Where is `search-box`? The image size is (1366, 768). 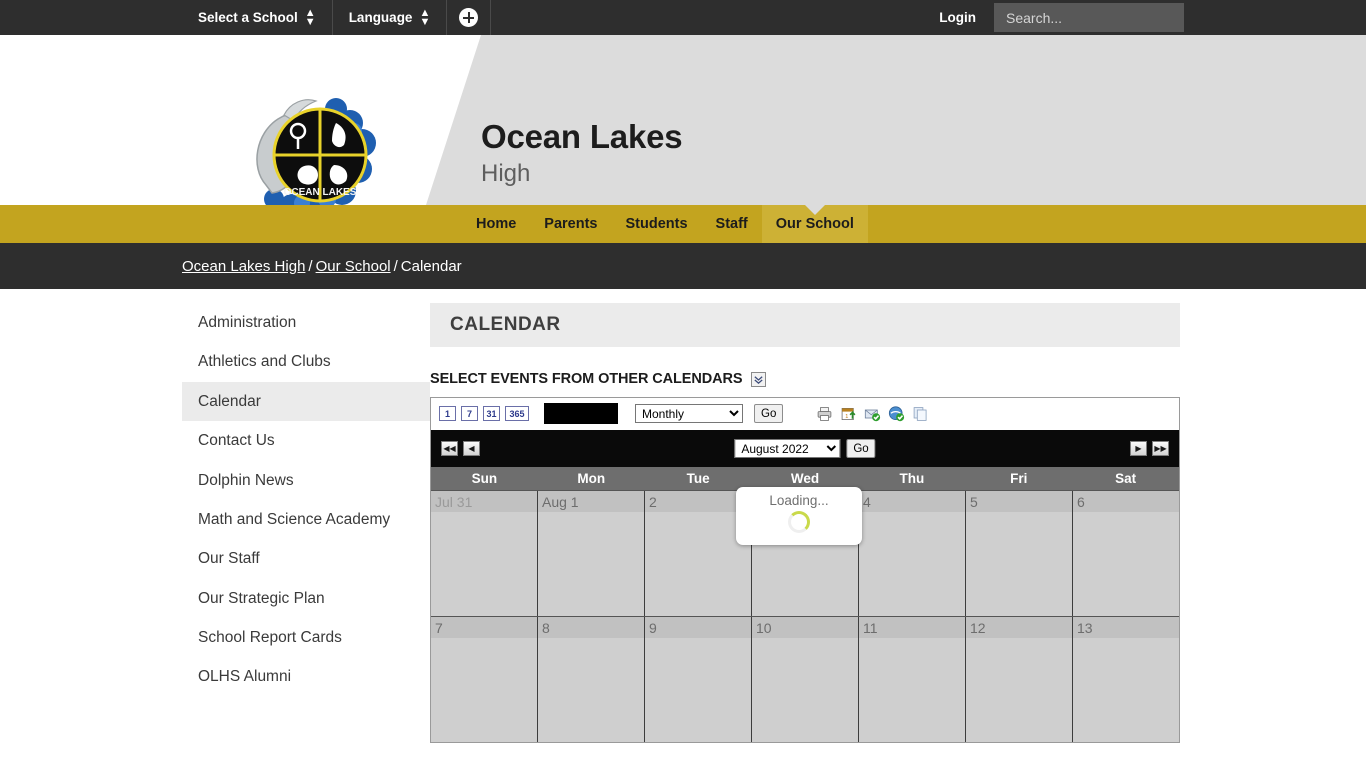
search-box is located at coordinates (1091, 17).